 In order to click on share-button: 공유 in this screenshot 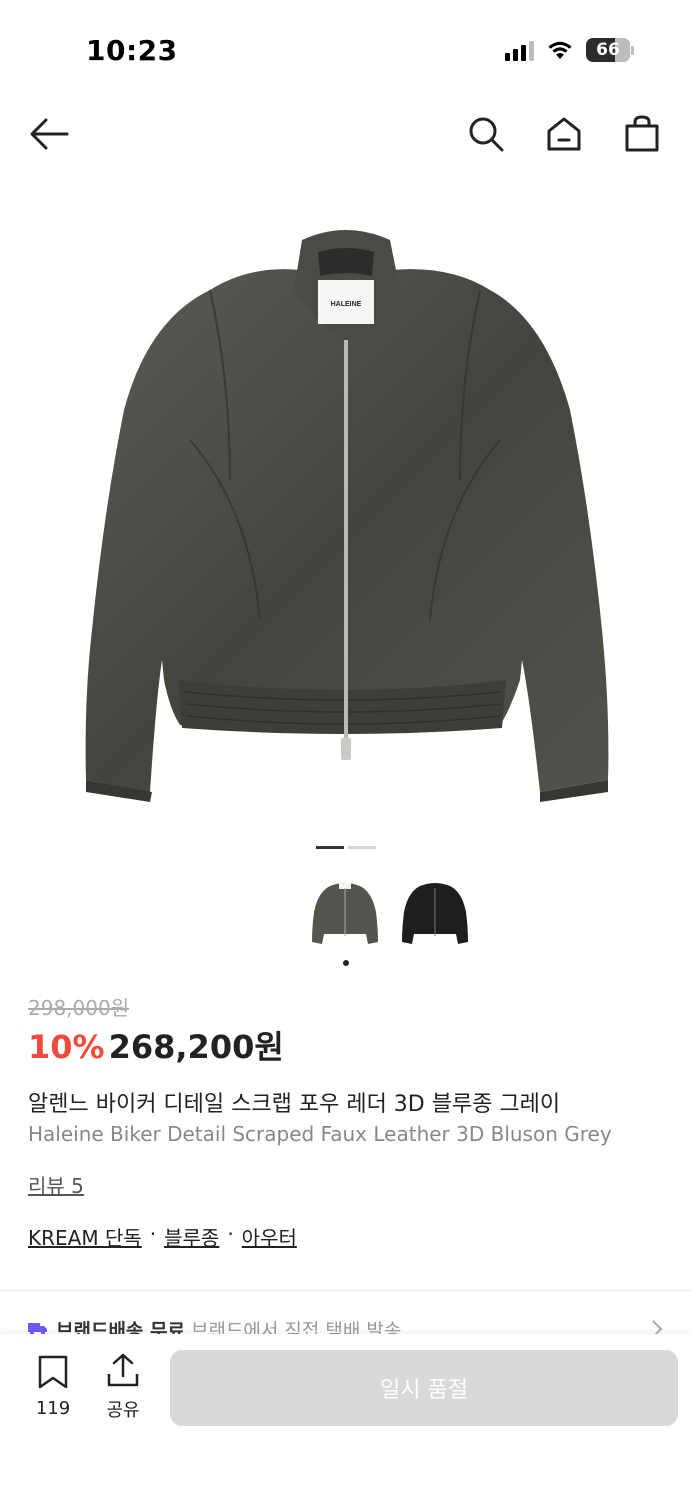, I will do `click(123, 1387)`.